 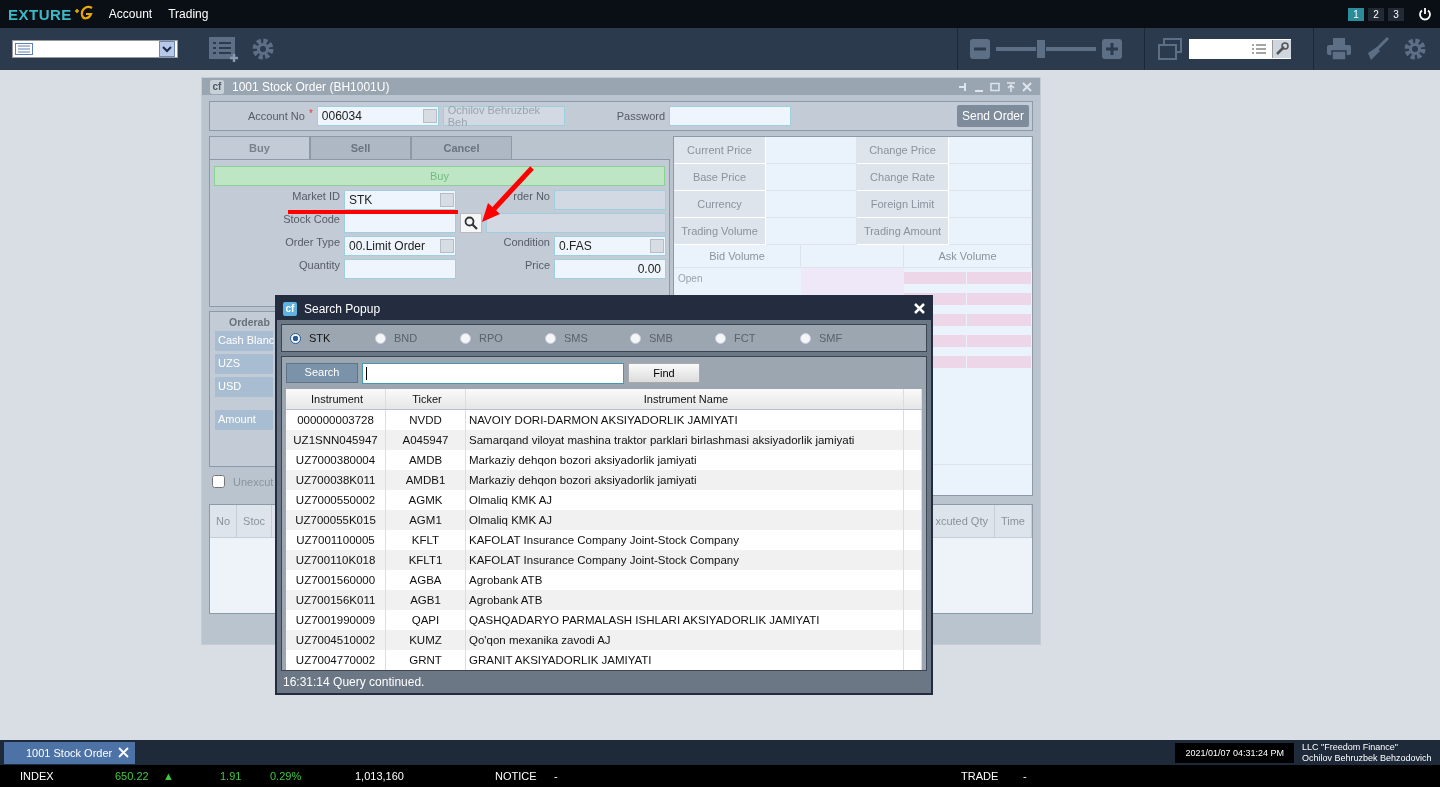 What do you see at coordinates (1356, 14) in the screenshot?
I see `workspace-button: 1` at bounding box center [1356, 14].